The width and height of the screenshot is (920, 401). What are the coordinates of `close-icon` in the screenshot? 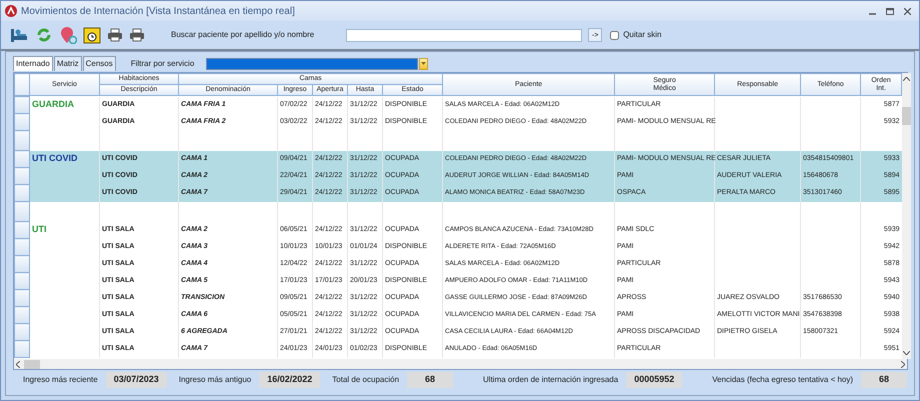 It's located at (907, 11).